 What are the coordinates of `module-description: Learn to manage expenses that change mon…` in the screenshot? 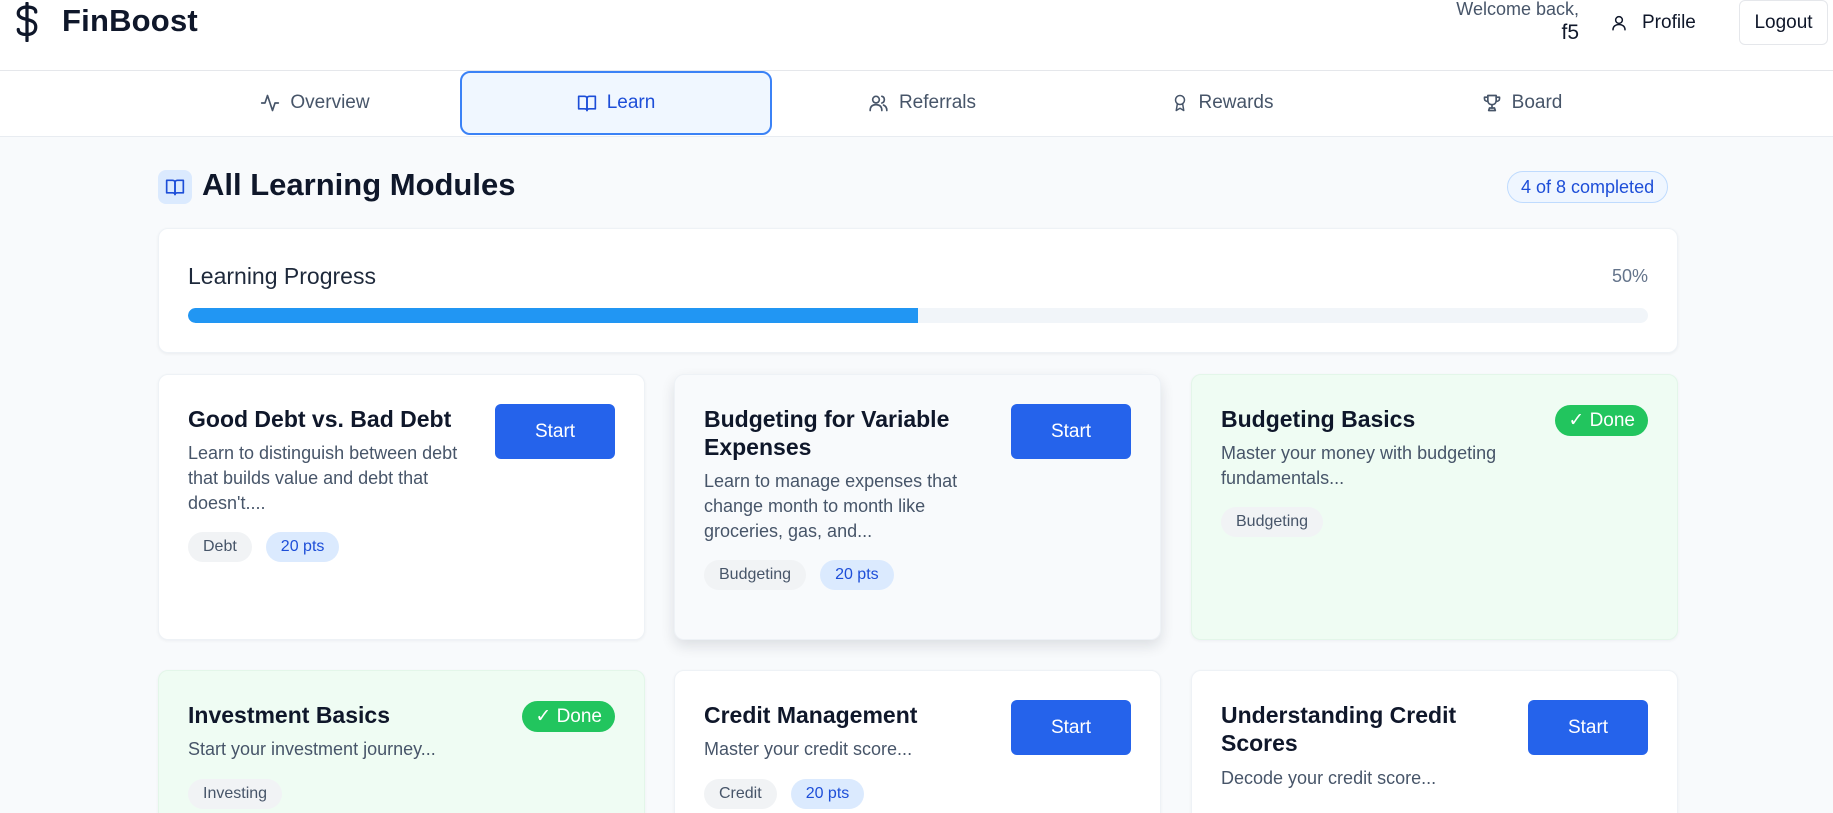 It's located at (831, 506).